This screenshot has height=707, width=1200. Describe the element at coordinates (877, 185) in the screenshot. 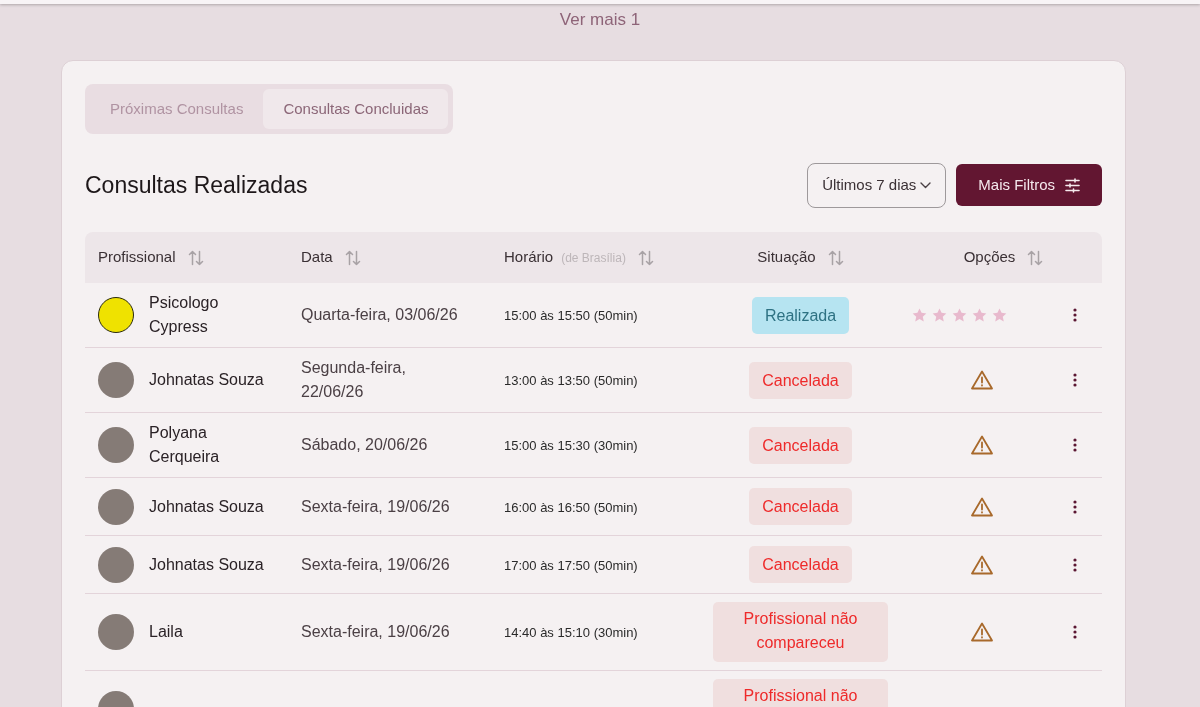

I see `period-dropdown: Últimos 7 dias` at that location.